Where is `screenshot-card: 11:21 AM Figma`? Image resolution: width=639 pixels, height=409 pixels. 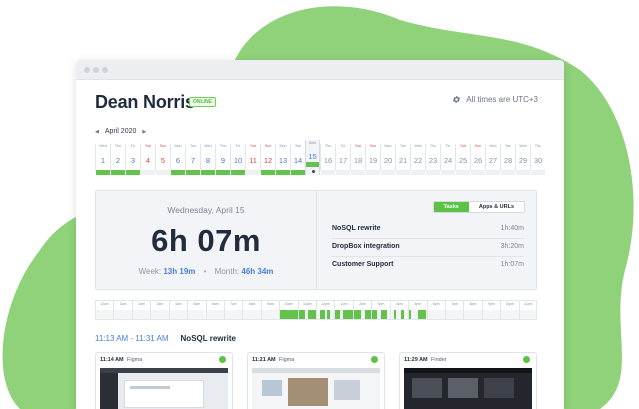 screenshot-card: 11:21 AM Figma is located at coordinates (316, 380).